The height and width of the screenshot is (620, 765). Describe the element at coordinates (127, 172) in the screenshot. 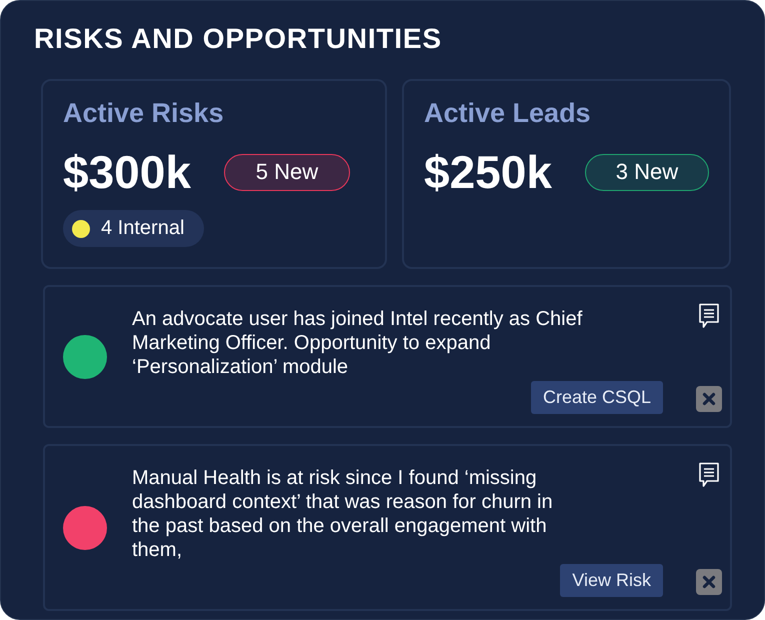

I see `amount-value: $300k` at that location.